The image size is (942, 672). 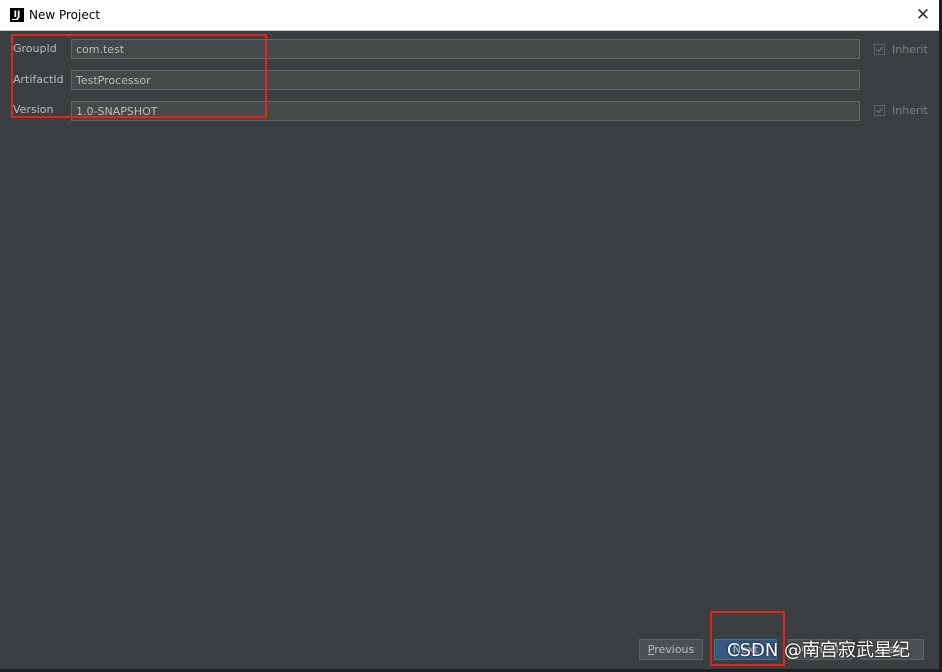 What do you see at coordinates (35, 48) in the screenshot?
I see `groupid-label: GroupId` at bounding box center [35, 48].